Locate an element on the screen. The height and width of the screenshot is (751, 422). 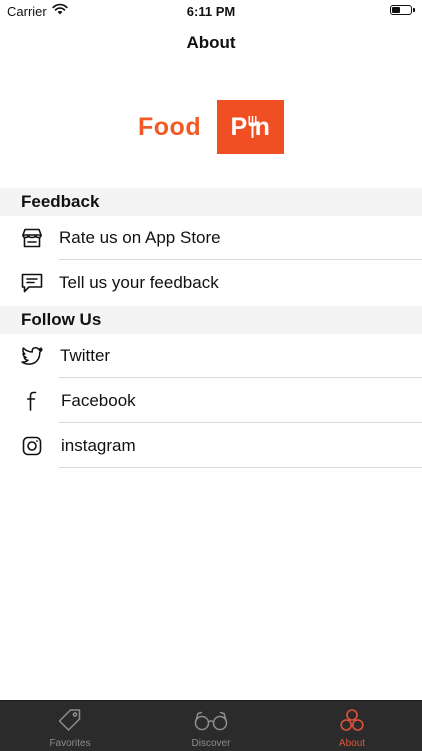
row-label: Rate us on App Store is located at coordinates (140, 237).